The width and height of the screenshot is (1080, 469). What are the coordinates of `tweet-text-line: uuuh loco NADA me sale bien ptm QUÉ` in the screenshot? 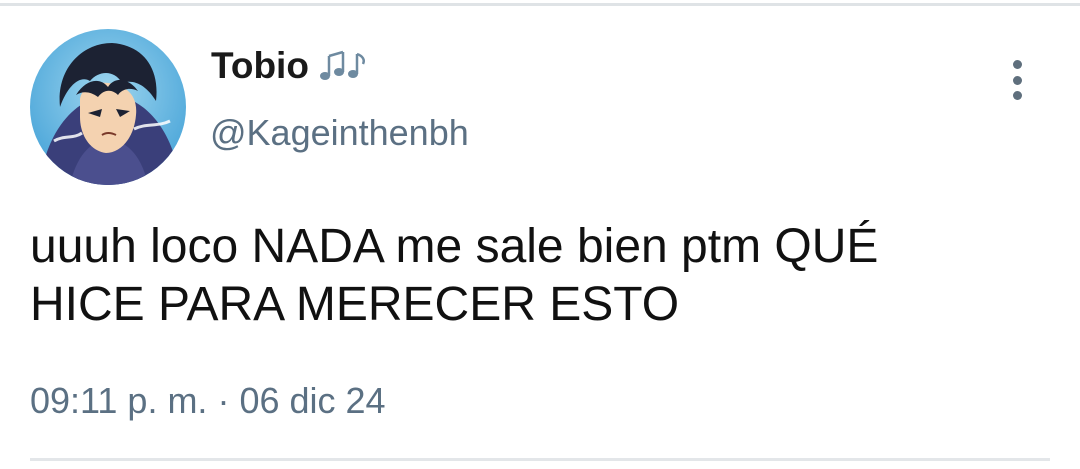 It's located at (454, 246).